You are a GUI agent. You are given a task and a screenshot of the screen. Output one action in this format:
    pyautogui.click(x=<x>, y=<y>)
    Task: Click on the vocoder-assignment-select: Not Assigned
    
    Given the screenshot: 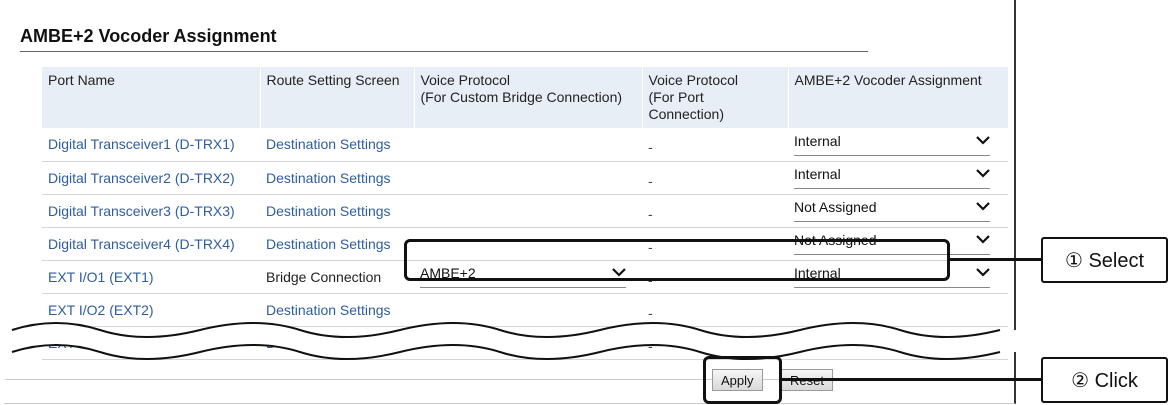 What is the action you would take?
    pyautogui.click(x=892, y=210)
    